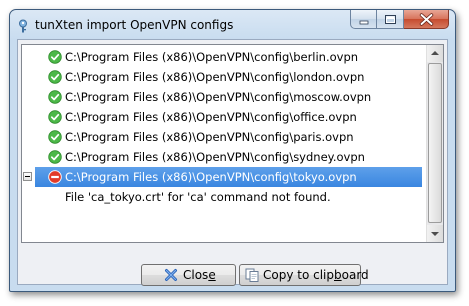 The height and width of the screenshot is (306, 469). I want to click on scroll-thumb, so click(435, 143).